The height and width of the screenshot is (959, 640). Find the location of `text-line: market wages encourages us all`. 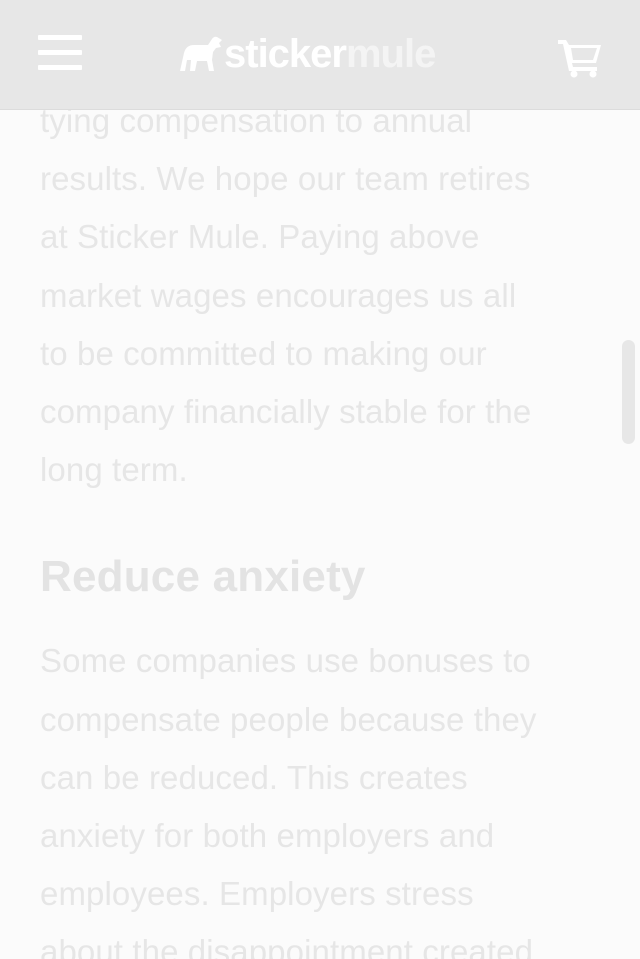

text-line: market wages encourages us all is located at coordinates (278, 295).